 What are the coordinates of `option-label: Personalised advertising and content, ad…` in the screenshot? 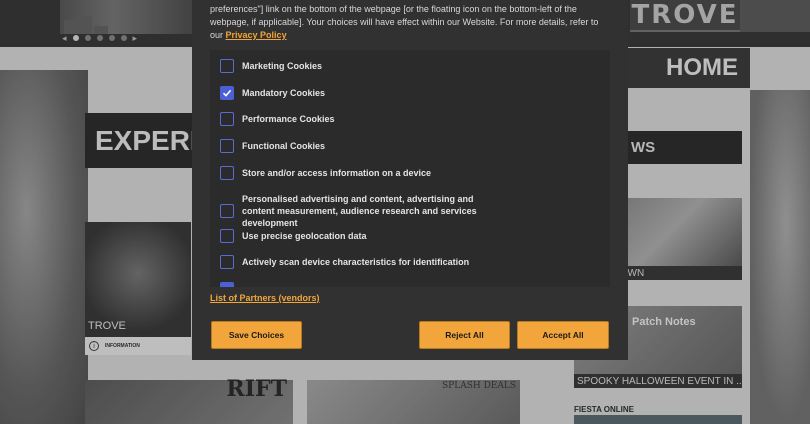 It's located at (359, 211).